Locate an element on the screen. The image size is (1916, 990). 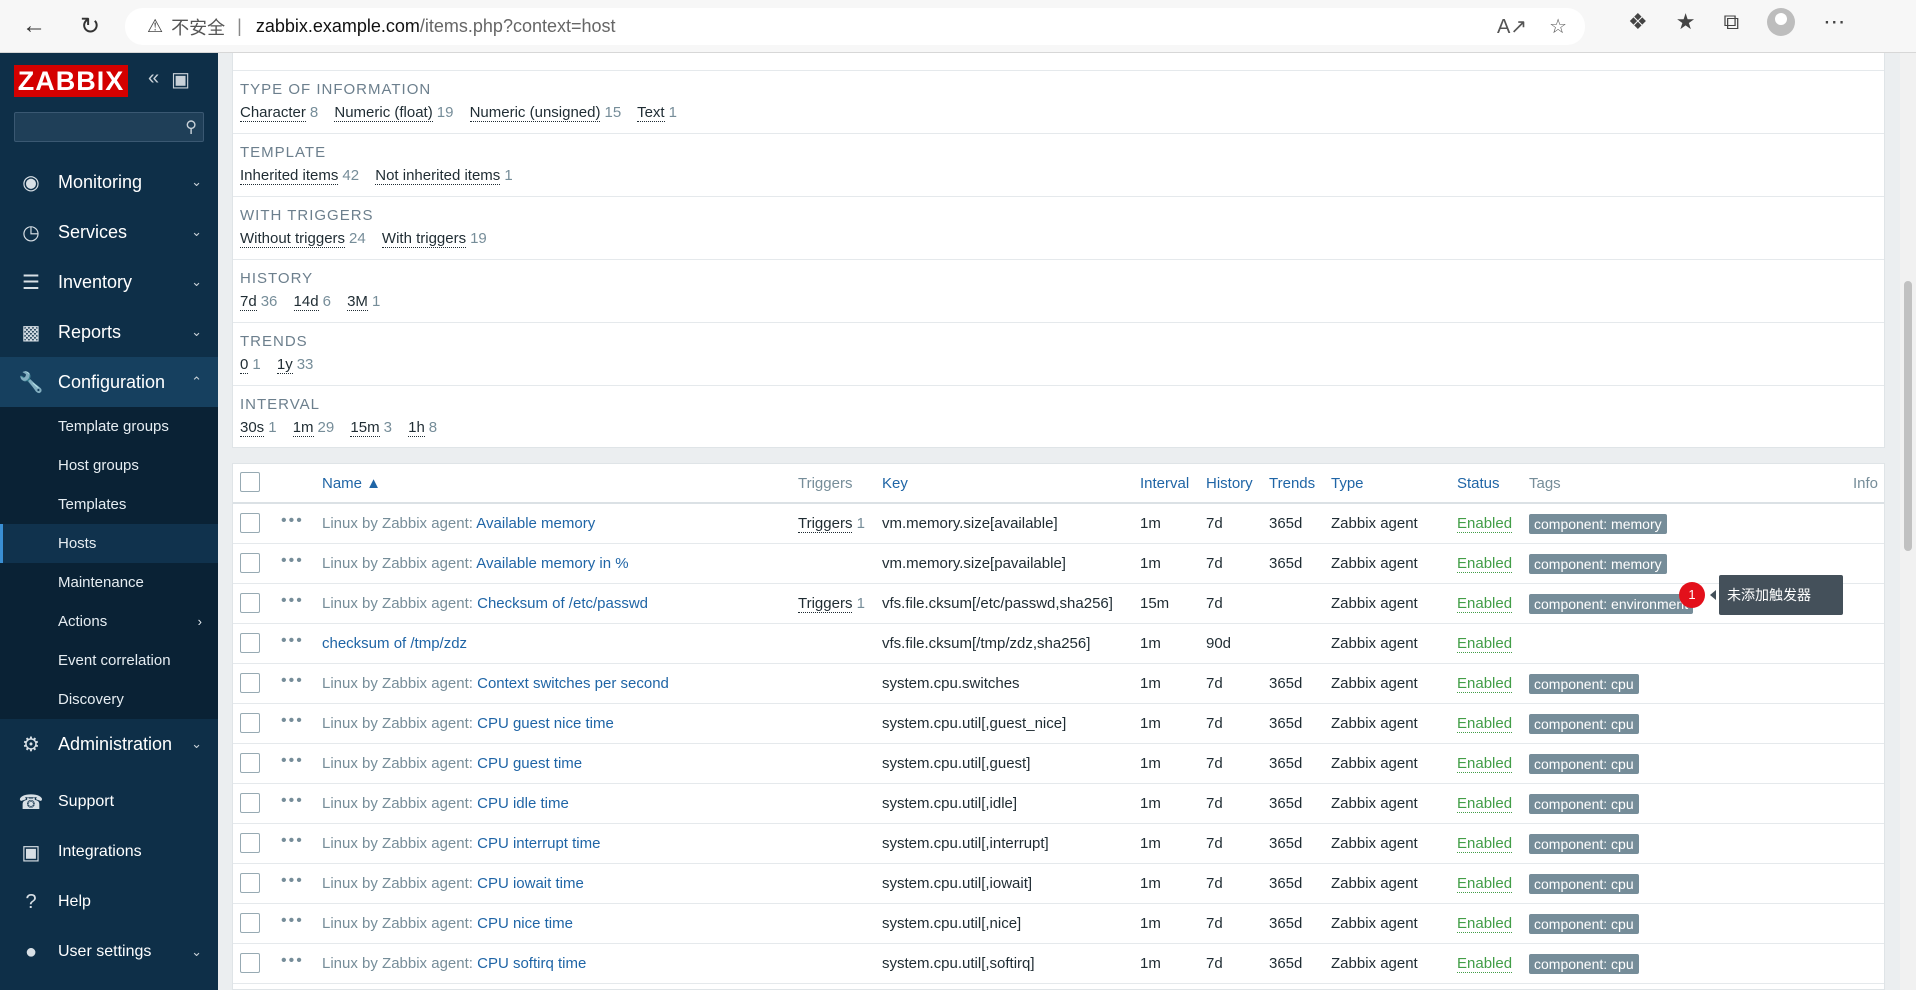
submenu-hosts: Hosts is located at coordinates (109, 543).